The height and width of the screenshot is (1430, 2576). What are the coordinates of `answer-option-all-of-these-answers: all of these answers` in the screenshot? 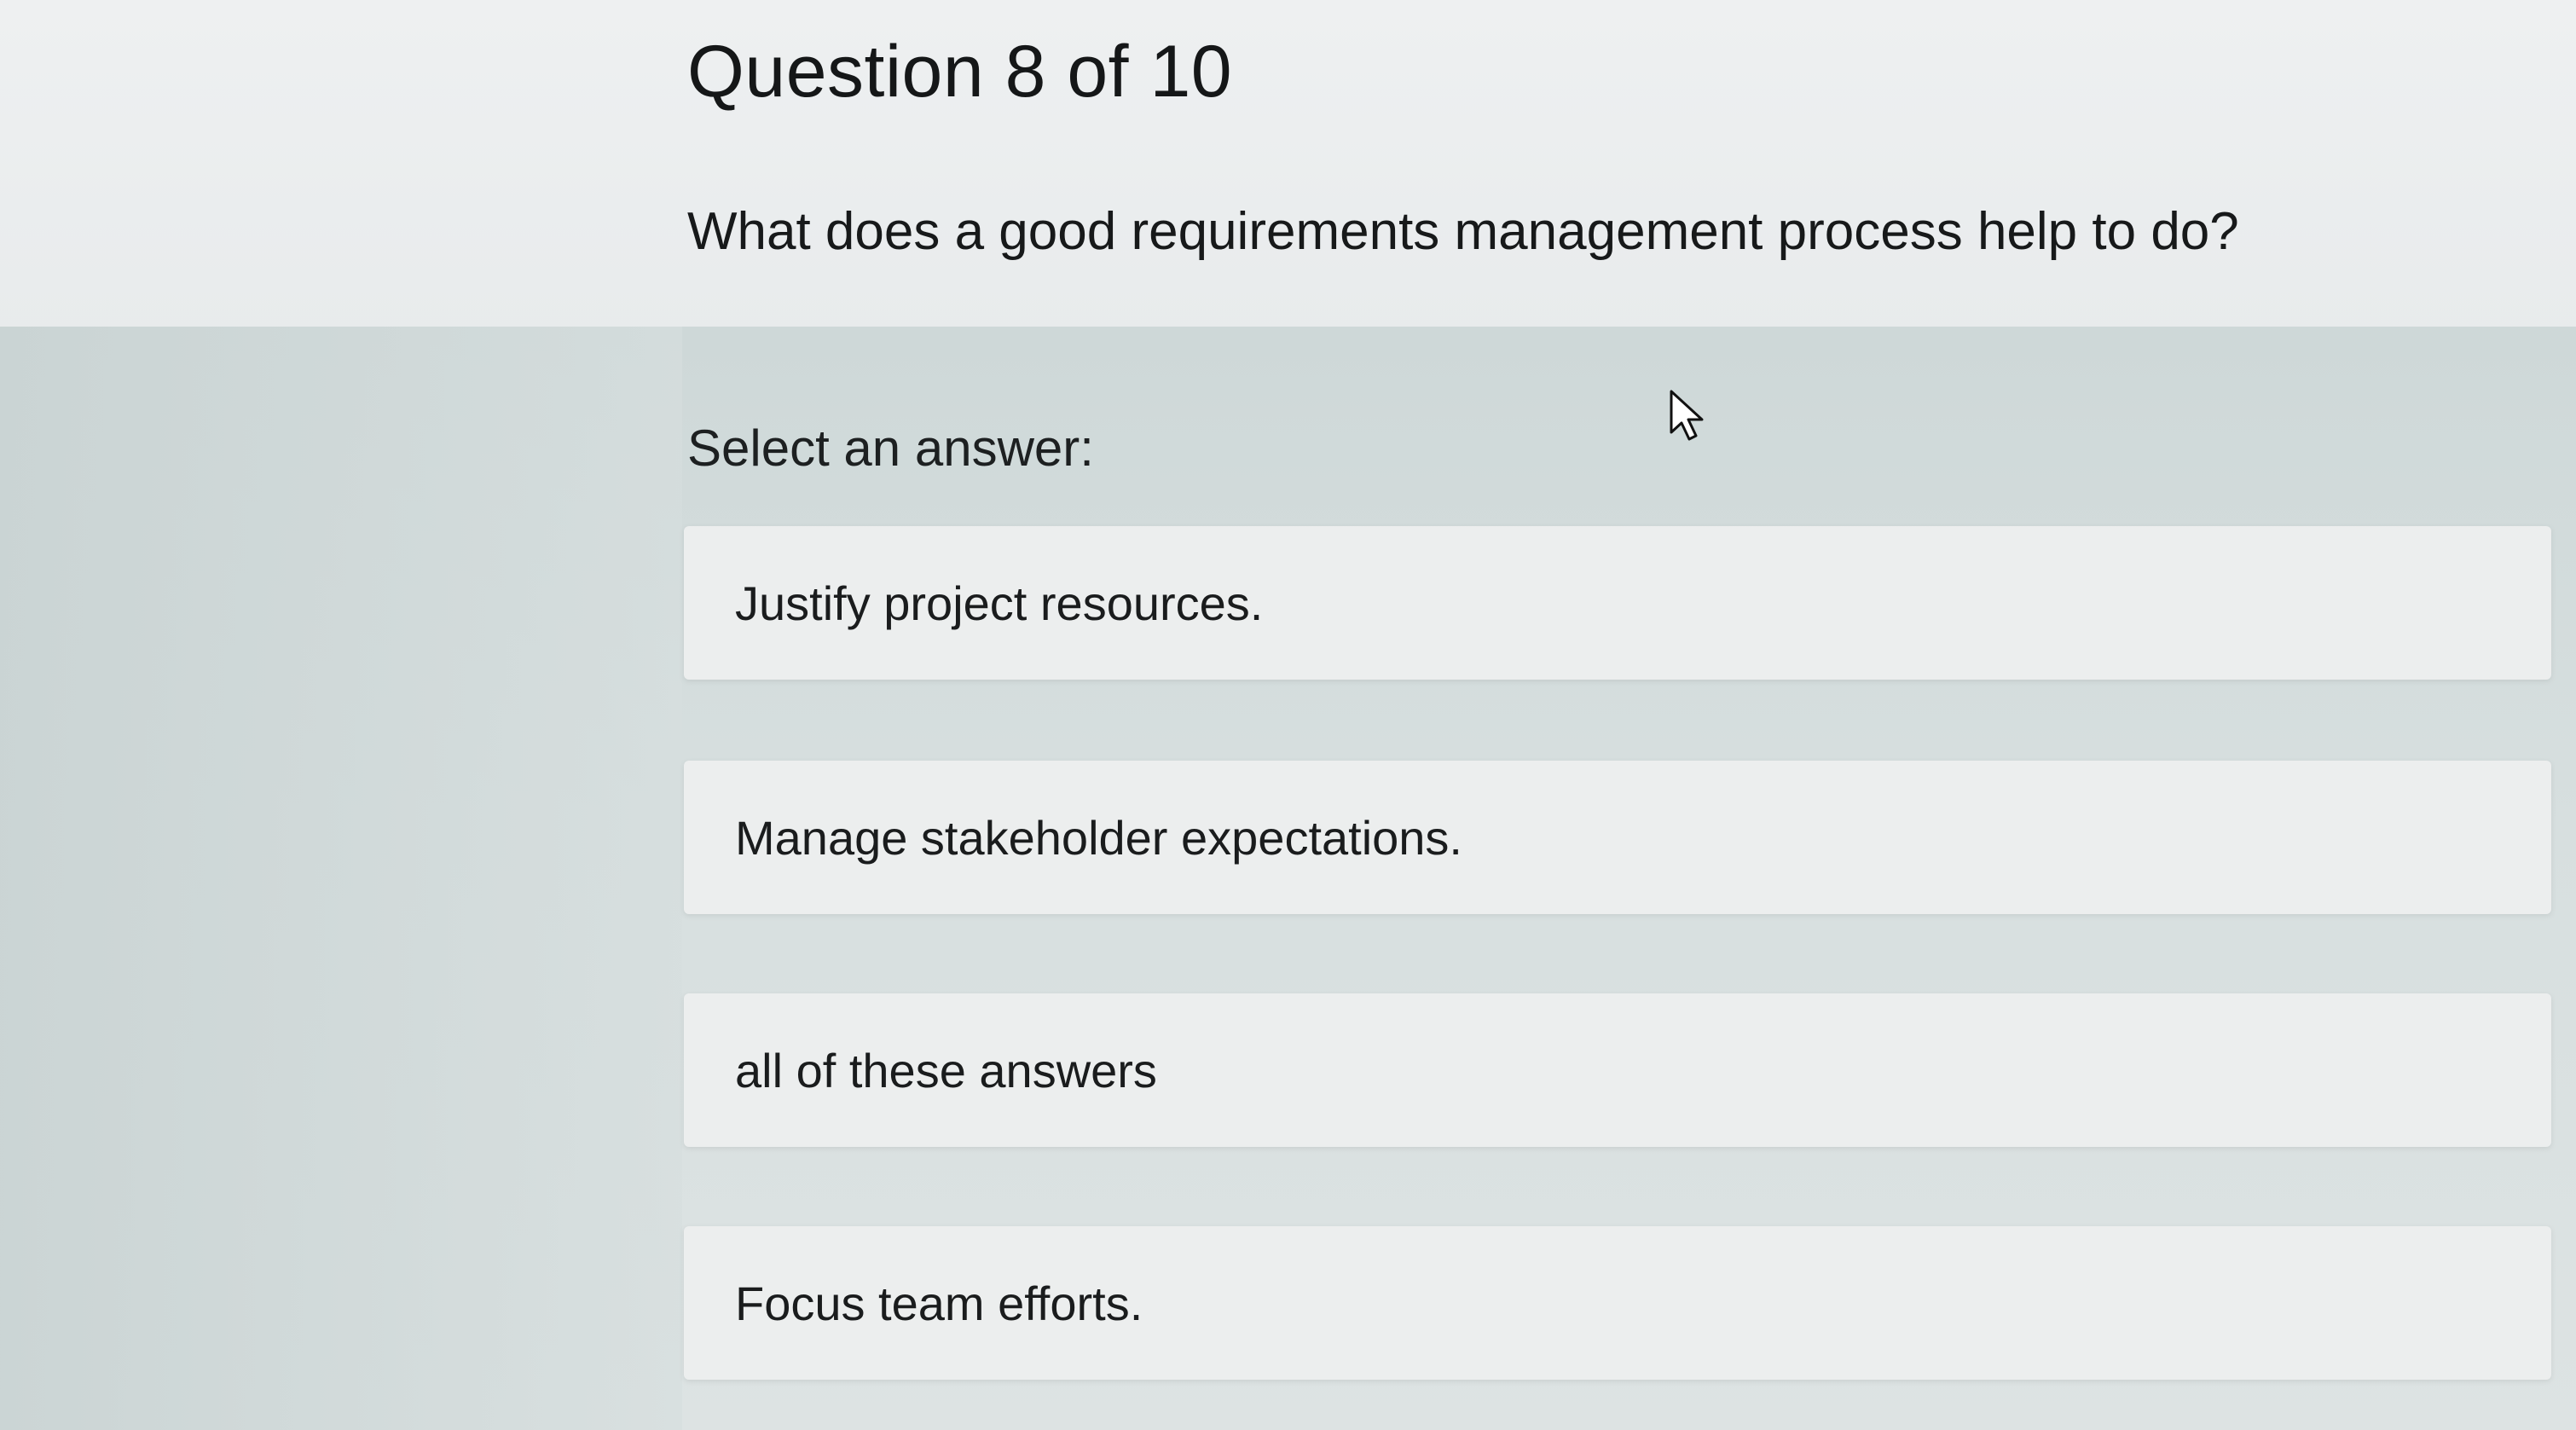 It's located at (1617, 1070).